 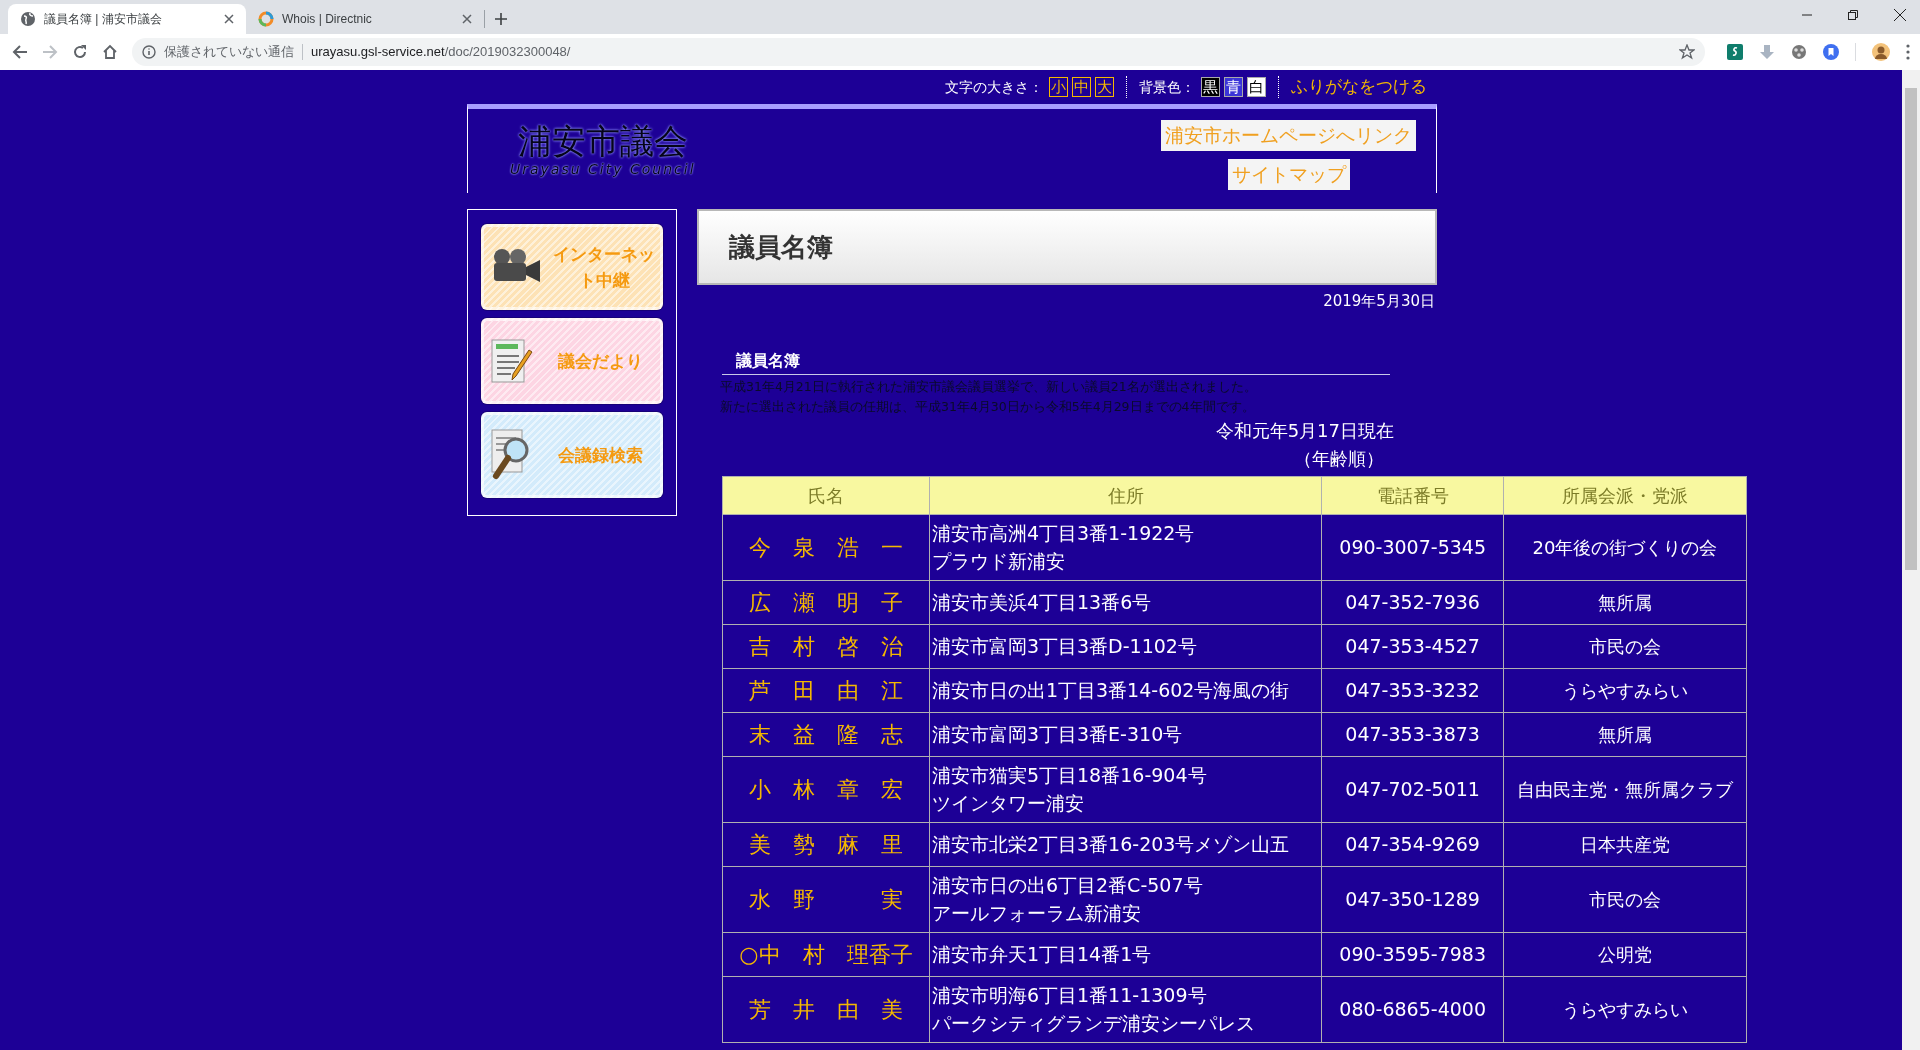 I want to click on bookmark-icon, so click(x=1831, y=52).